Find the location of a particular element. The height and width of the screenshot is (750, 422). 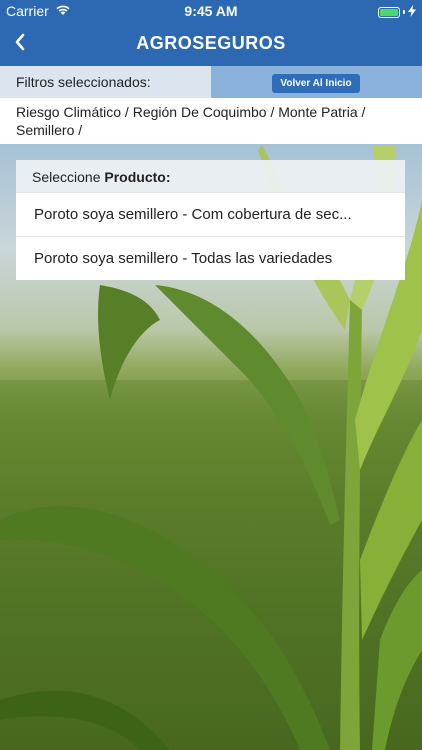

back-to-home-button: Volver Al Inicio is located at coordinates (316, 83).